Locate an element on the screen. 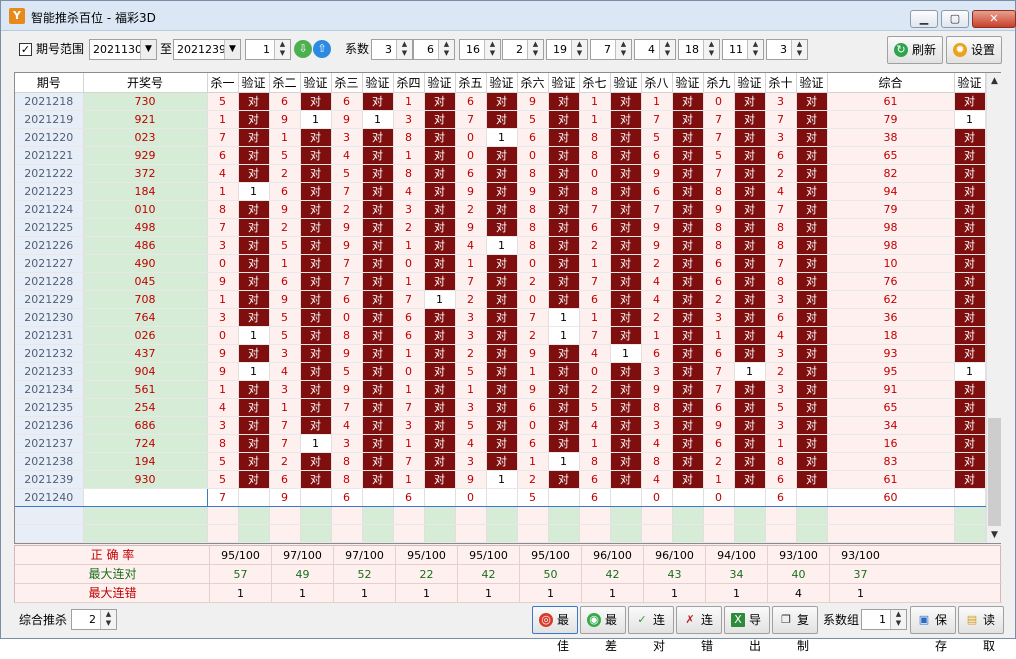  current-row: 2021240 7 9 6 6 0 5 6 0 0 6 60 is located at coordinates (500, 497).